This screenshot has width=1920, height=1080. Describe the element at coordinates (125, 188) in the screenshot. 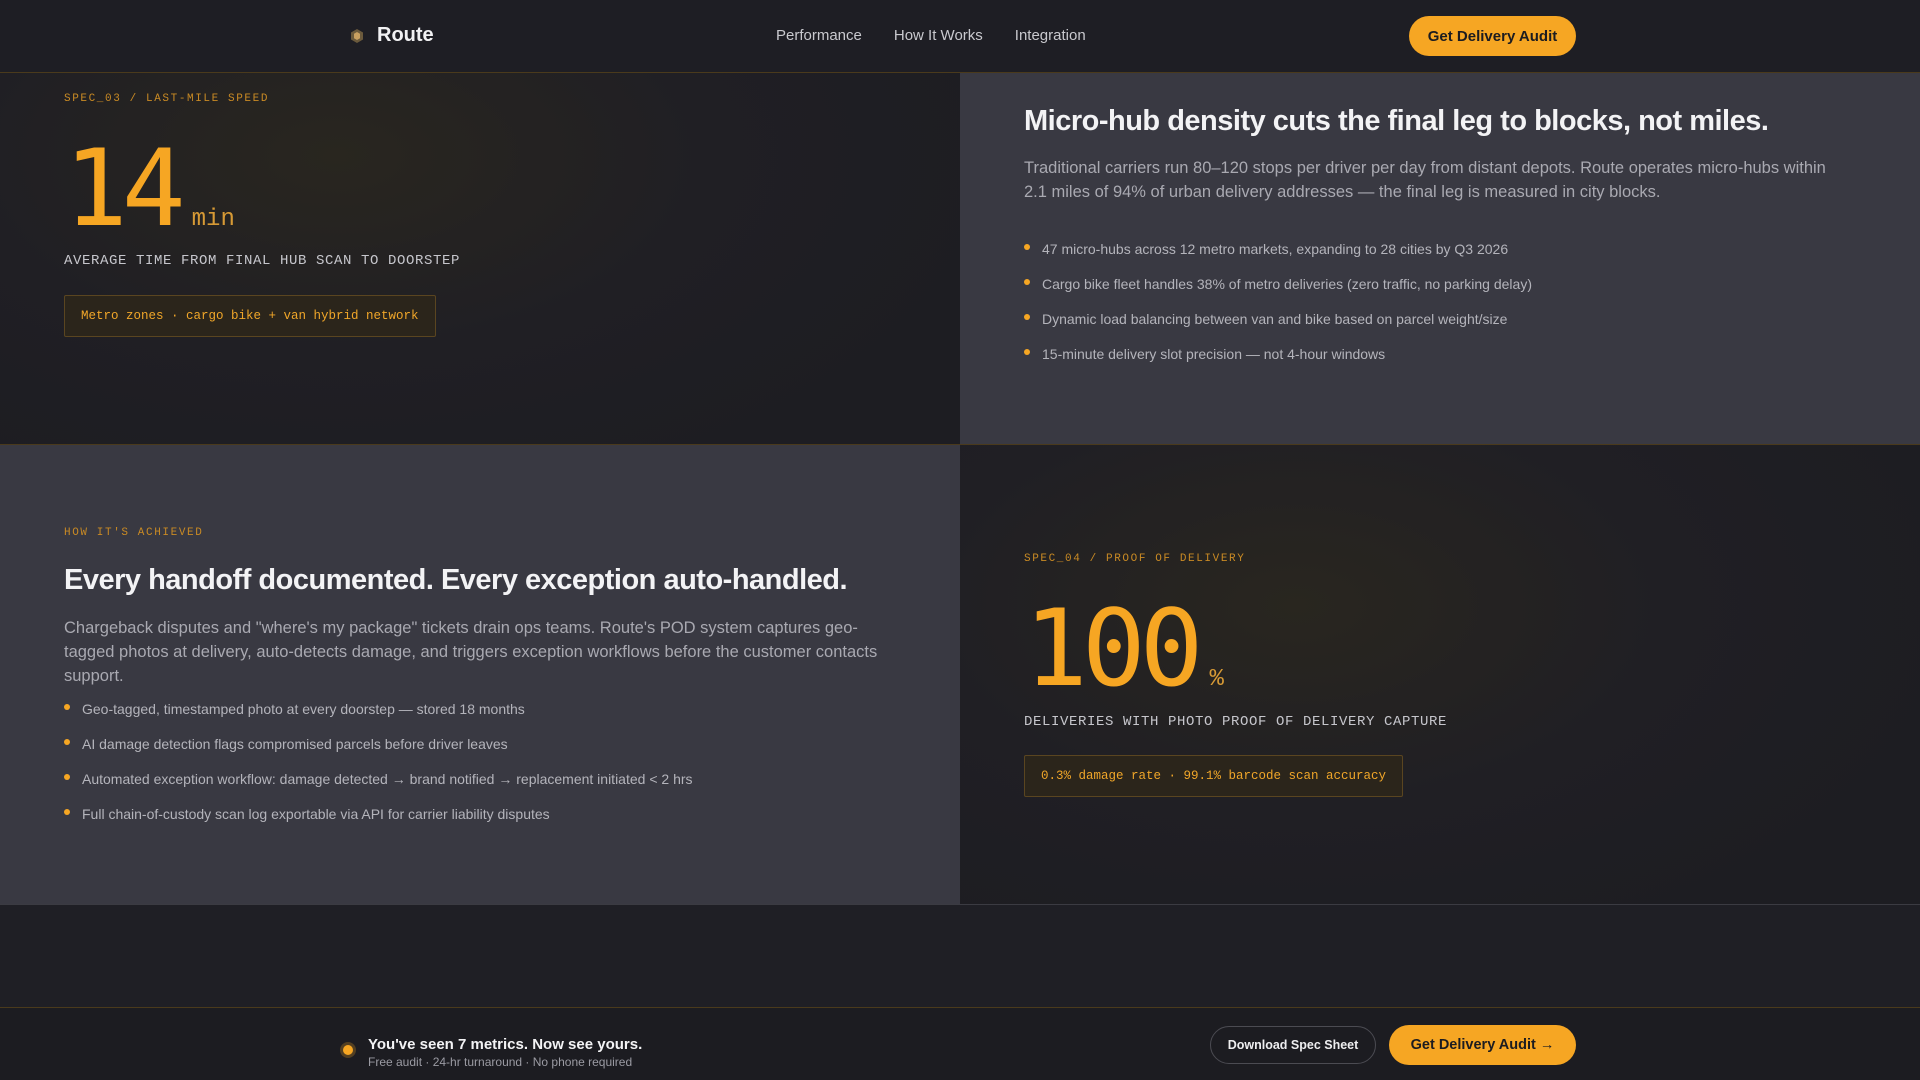

I see `spec-03-value: 14` at that location.